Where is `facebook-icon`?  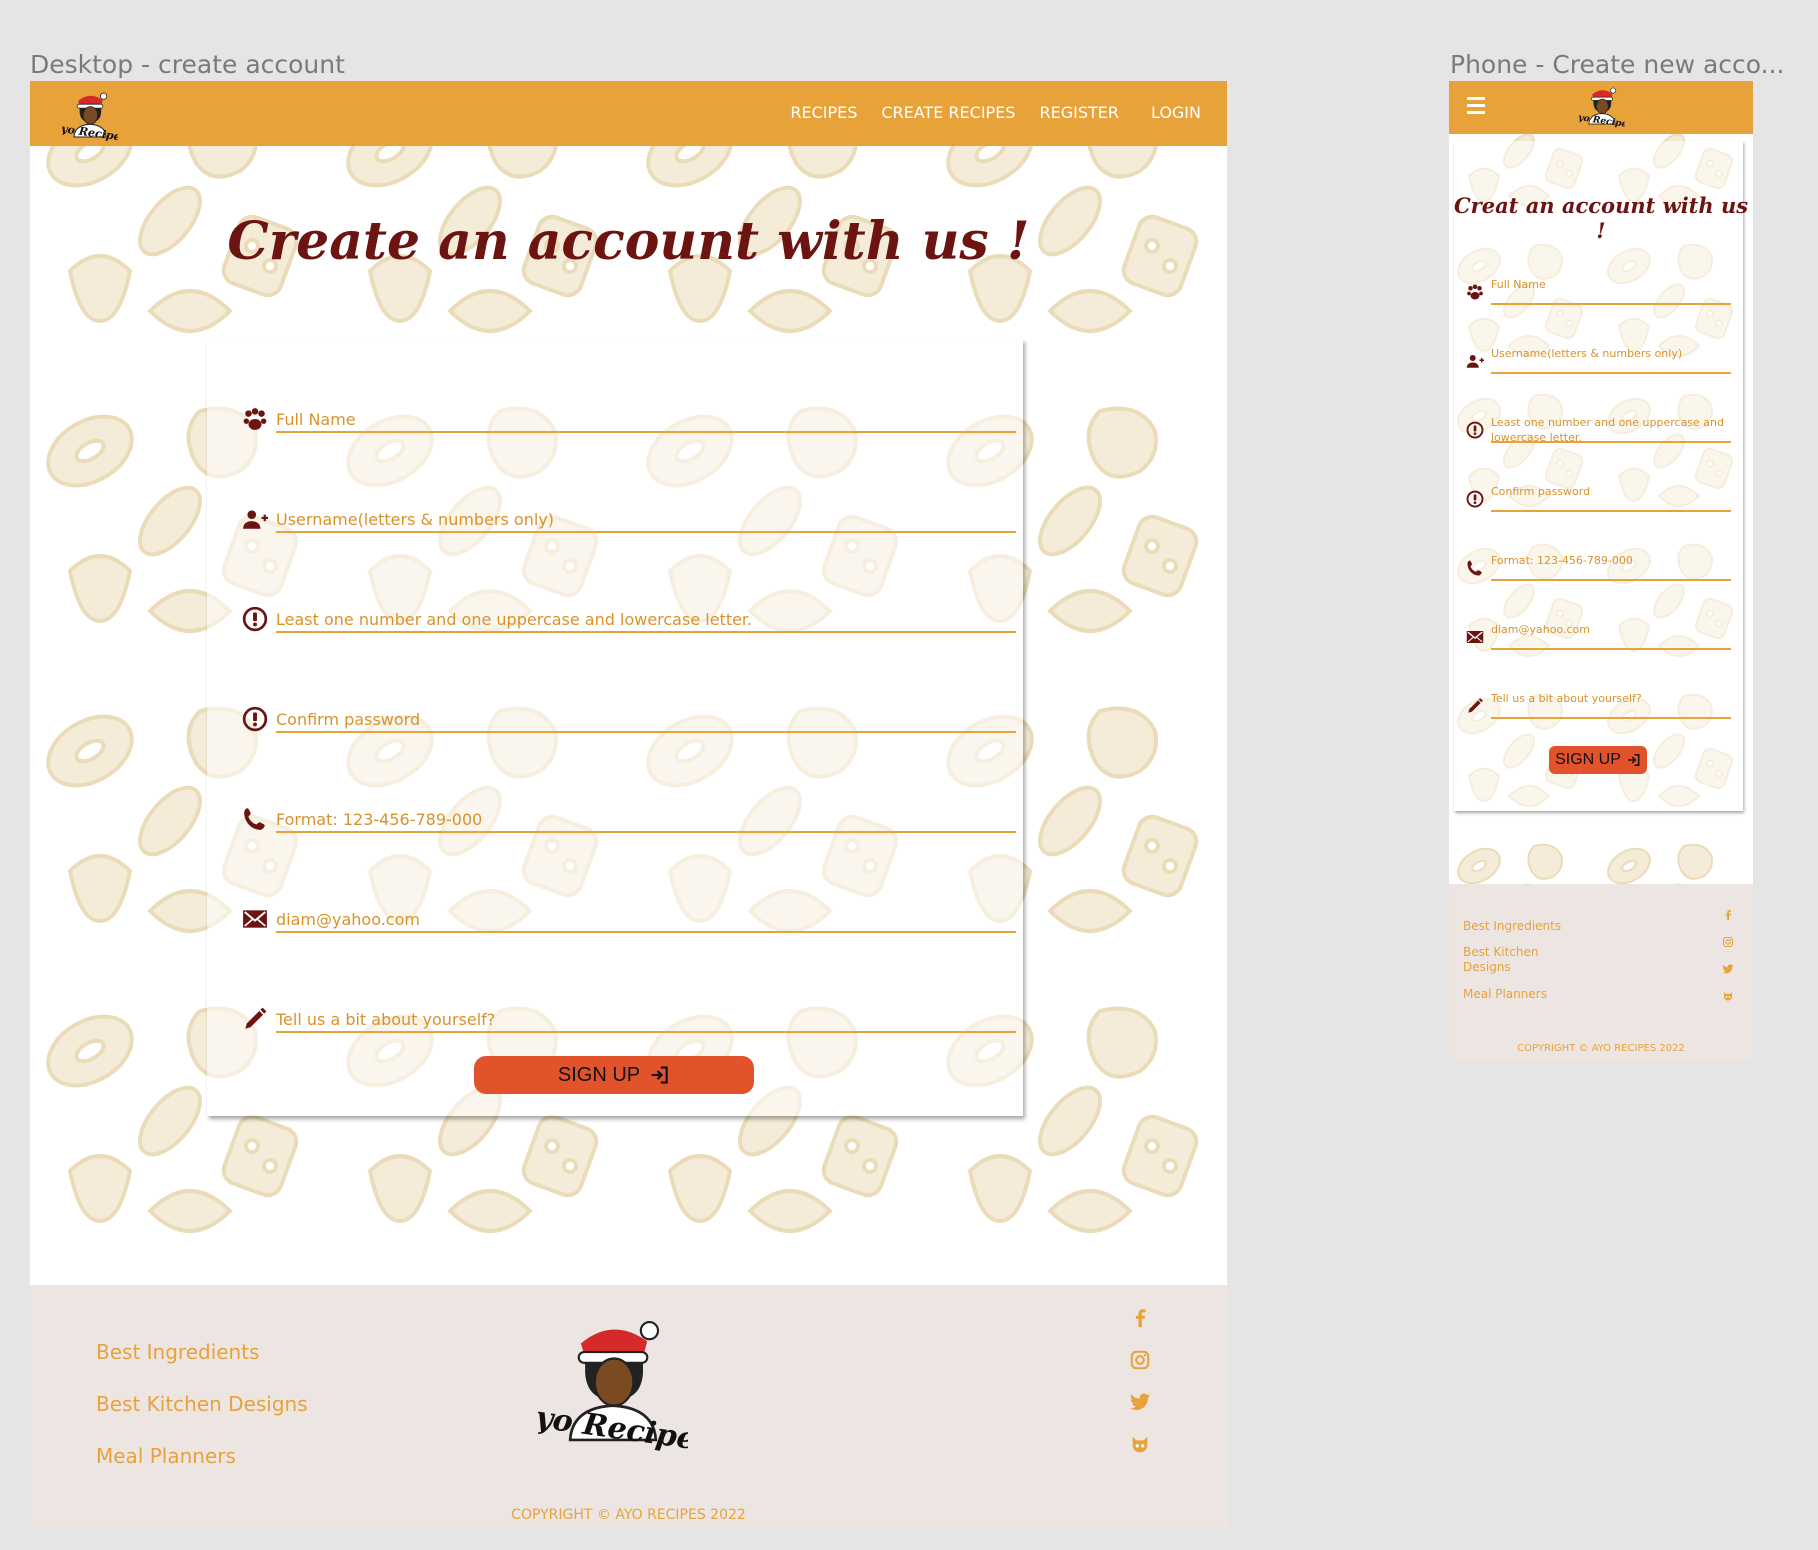 facebook-icon is located at coordinates (1140, 1318).